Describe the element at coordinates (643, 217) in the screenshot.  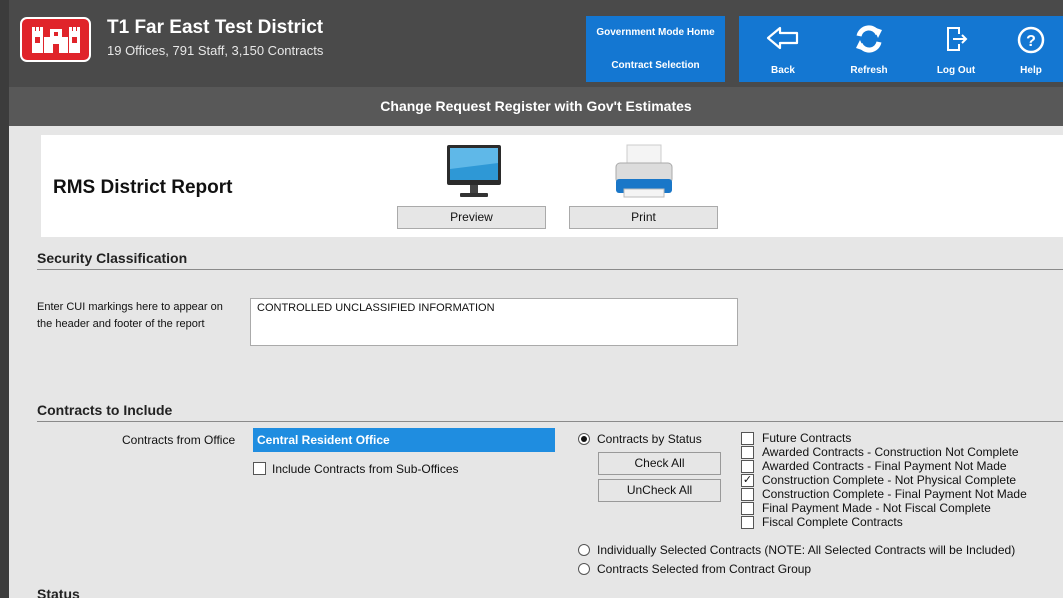
I see `print-button: Print` at that location.